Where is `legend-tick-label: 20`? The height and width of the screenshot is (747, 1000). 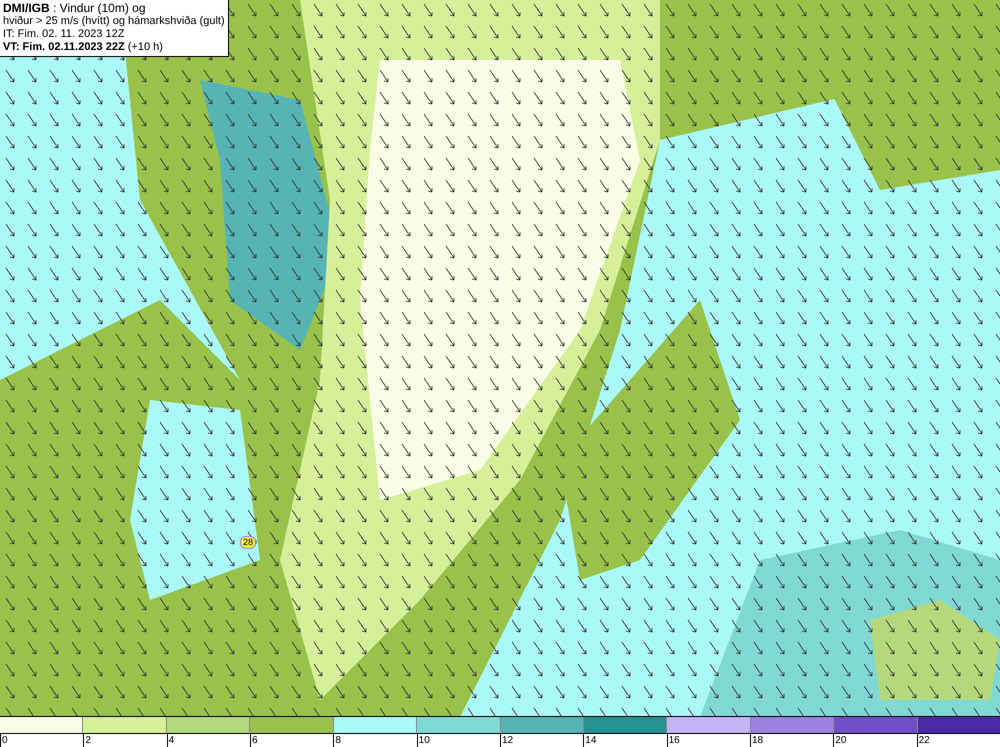
legend-tick-label: 20 is located at coordinates (875, 740).